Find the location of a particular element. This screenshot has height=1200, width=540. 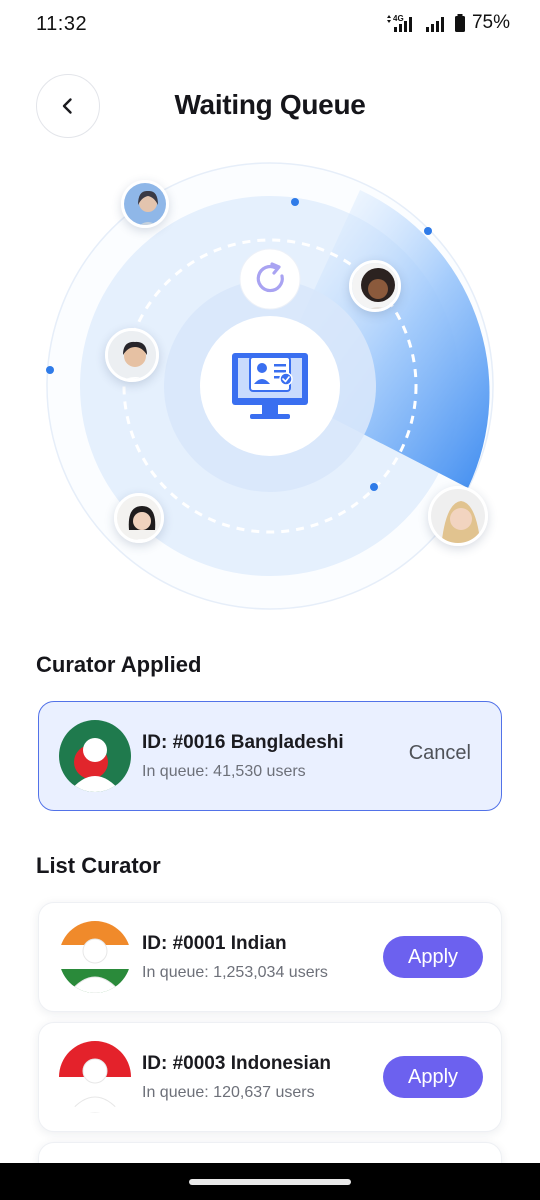

india-flag-avatar is located at coordinates (95, 957).